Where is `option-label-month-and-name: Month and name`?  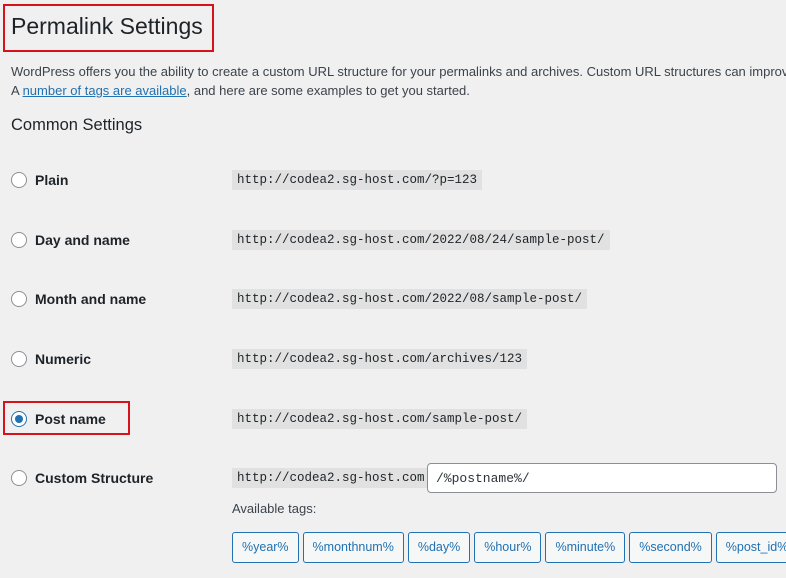
option-label-month-and-name: Month and name is located at coordinates (90, 299).